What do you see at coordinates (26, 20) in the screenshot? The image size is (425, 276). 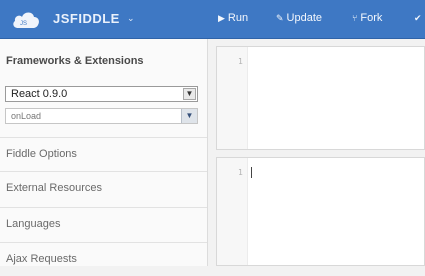 I see `cloud-logo-icon: JS` at bounding box center [26, 20].